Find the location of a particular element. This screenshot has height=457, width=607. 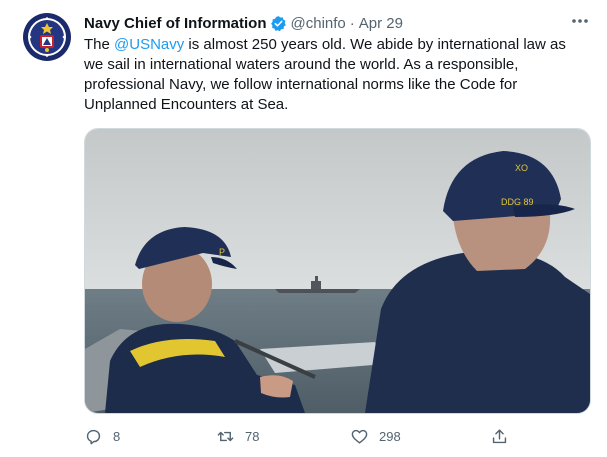

like-button: 298 is located at coordinates (375, 436).